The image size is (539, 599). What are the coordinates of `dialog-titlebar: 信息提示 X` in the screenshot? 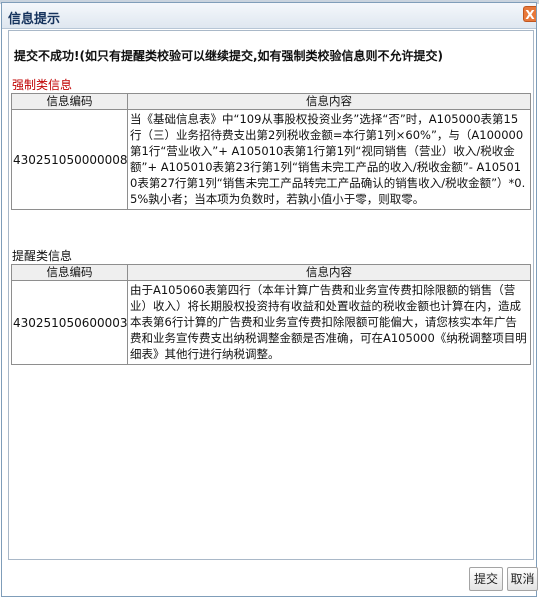 It's located at (269, 16).